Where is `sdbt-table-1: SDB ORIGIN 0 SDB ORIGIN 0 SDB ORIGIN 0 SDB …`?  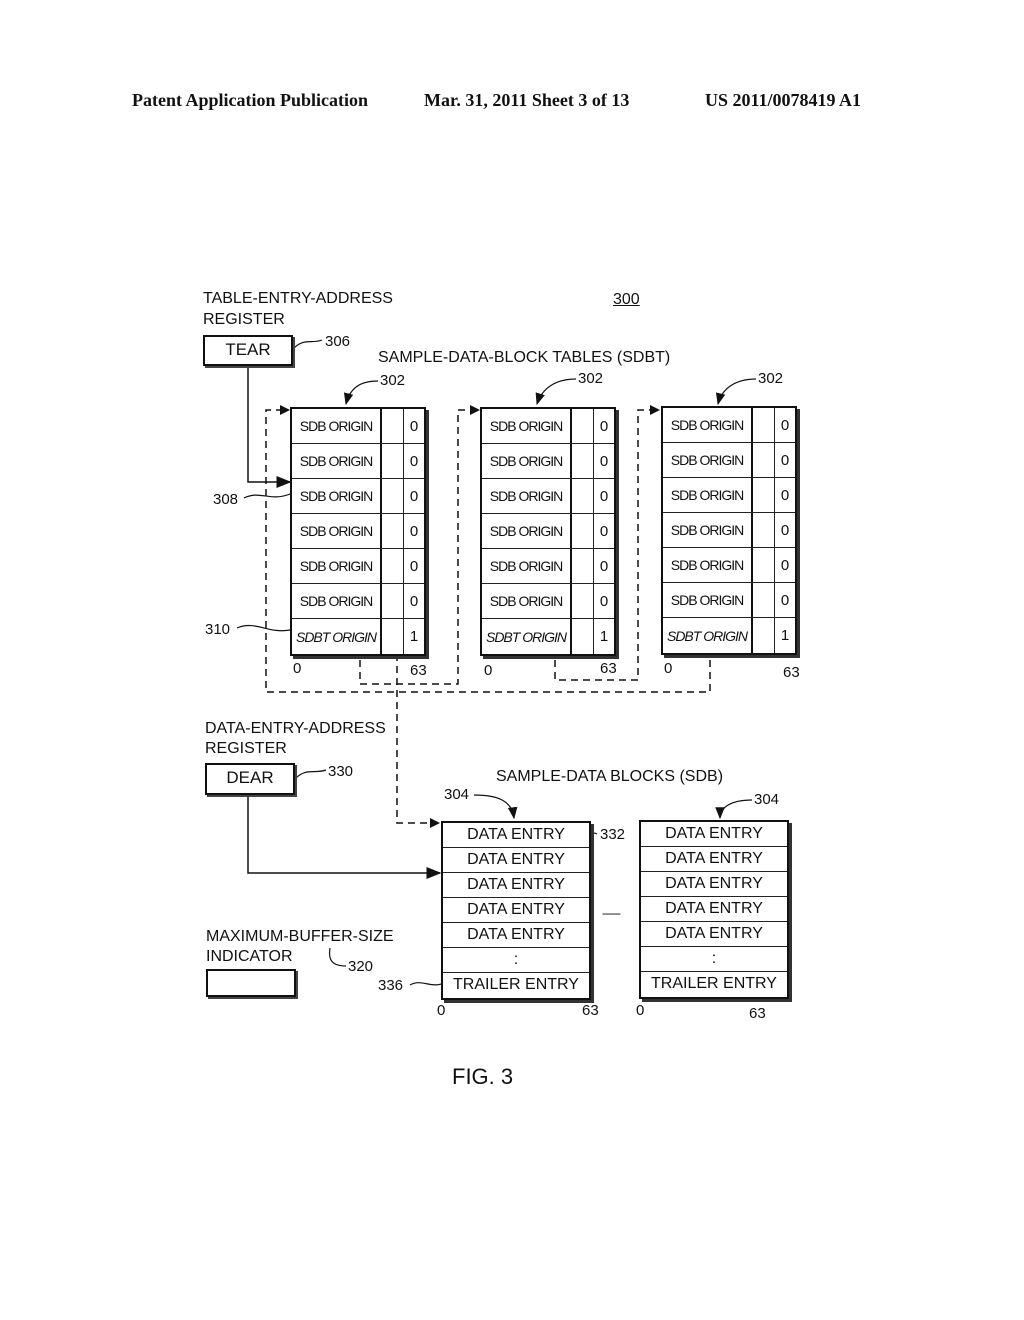
sdbt-table-1: SDB ORIGIN 0 SDB ORIGIN 0 SDB ORIGIN 0 SDB … is located at coordinates (358, 531).